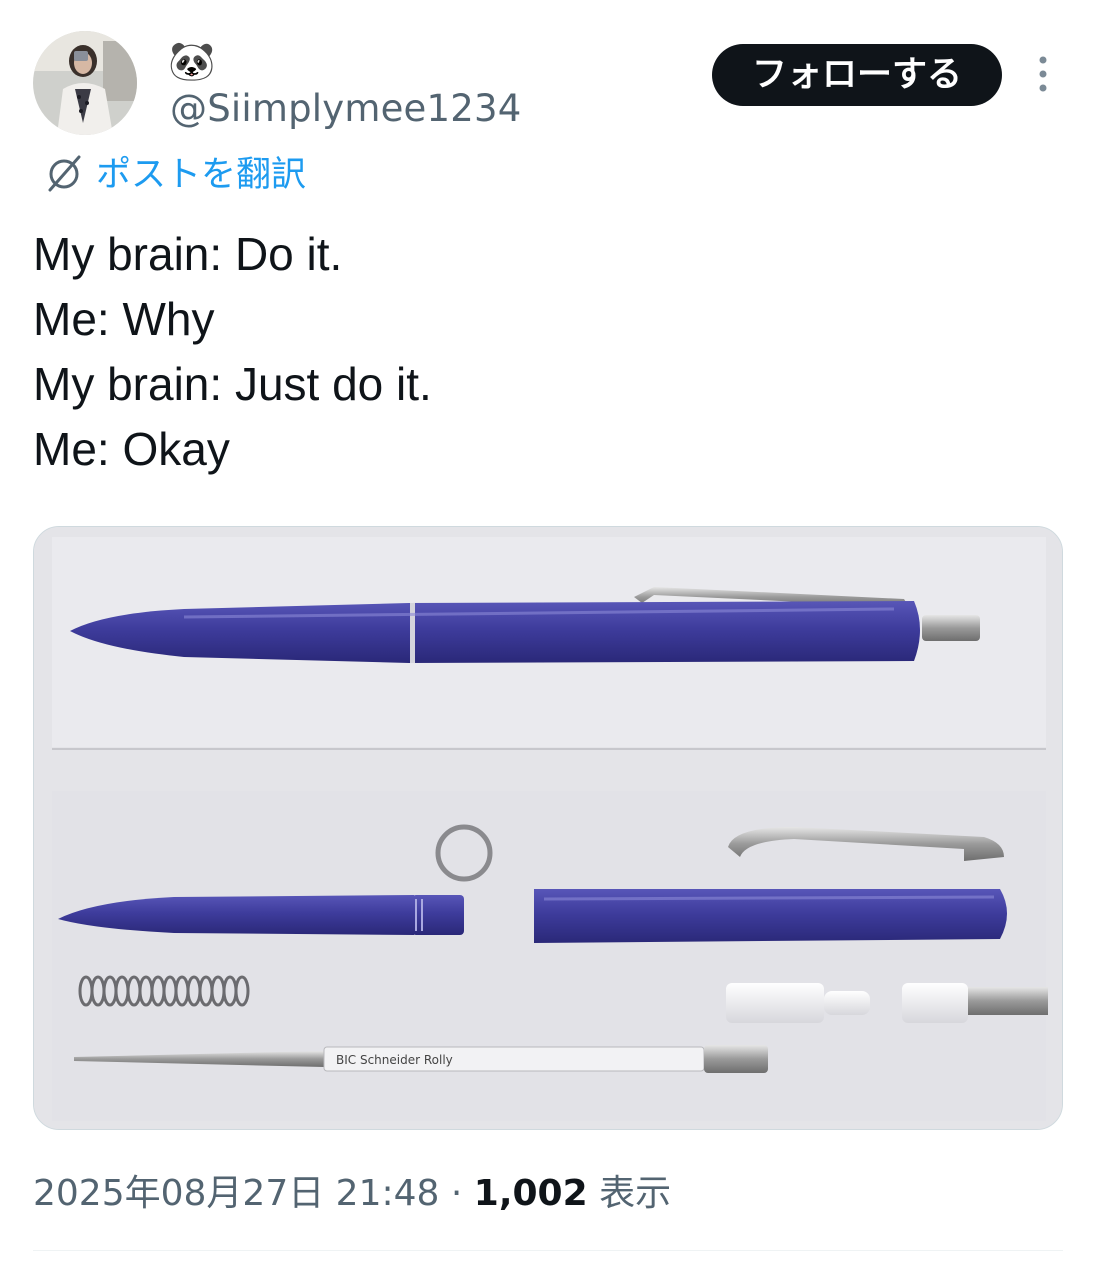 This screenshot has width=1096, height=1268. I want to click on display-name: 🐼, so click(191, 61).